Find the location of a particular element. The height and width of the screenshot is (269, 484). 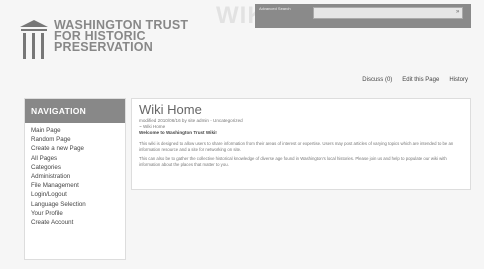

nav-item-categories: Categories is located at coordinates (75, 167).